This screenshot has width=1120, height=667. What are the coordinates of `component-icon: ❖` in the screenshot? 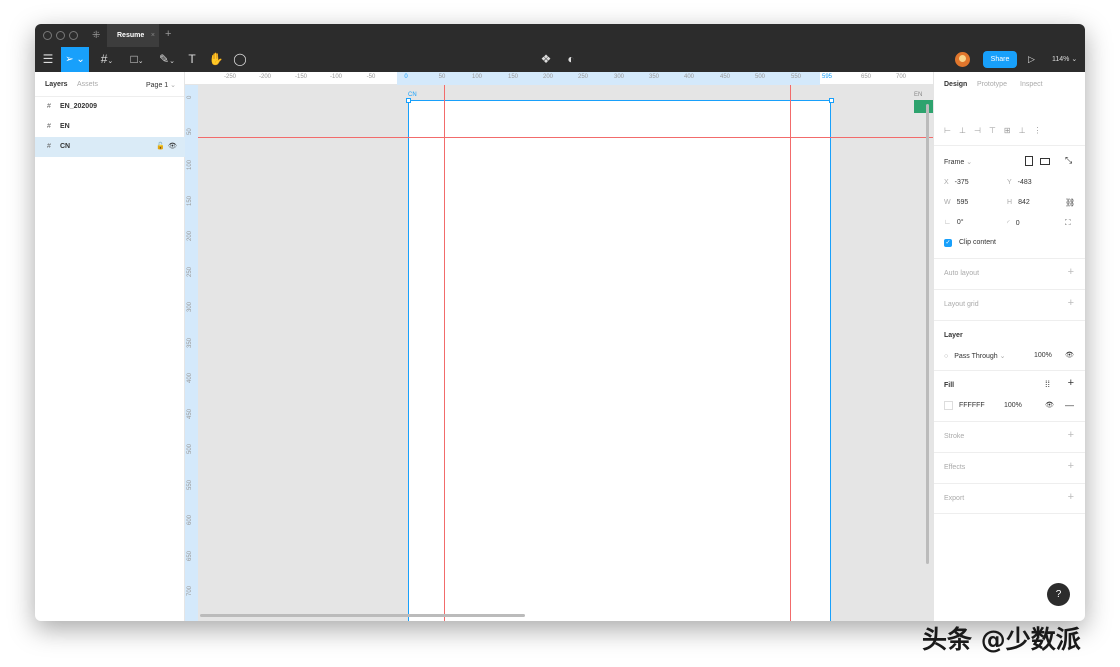 It's located at (546, 59).